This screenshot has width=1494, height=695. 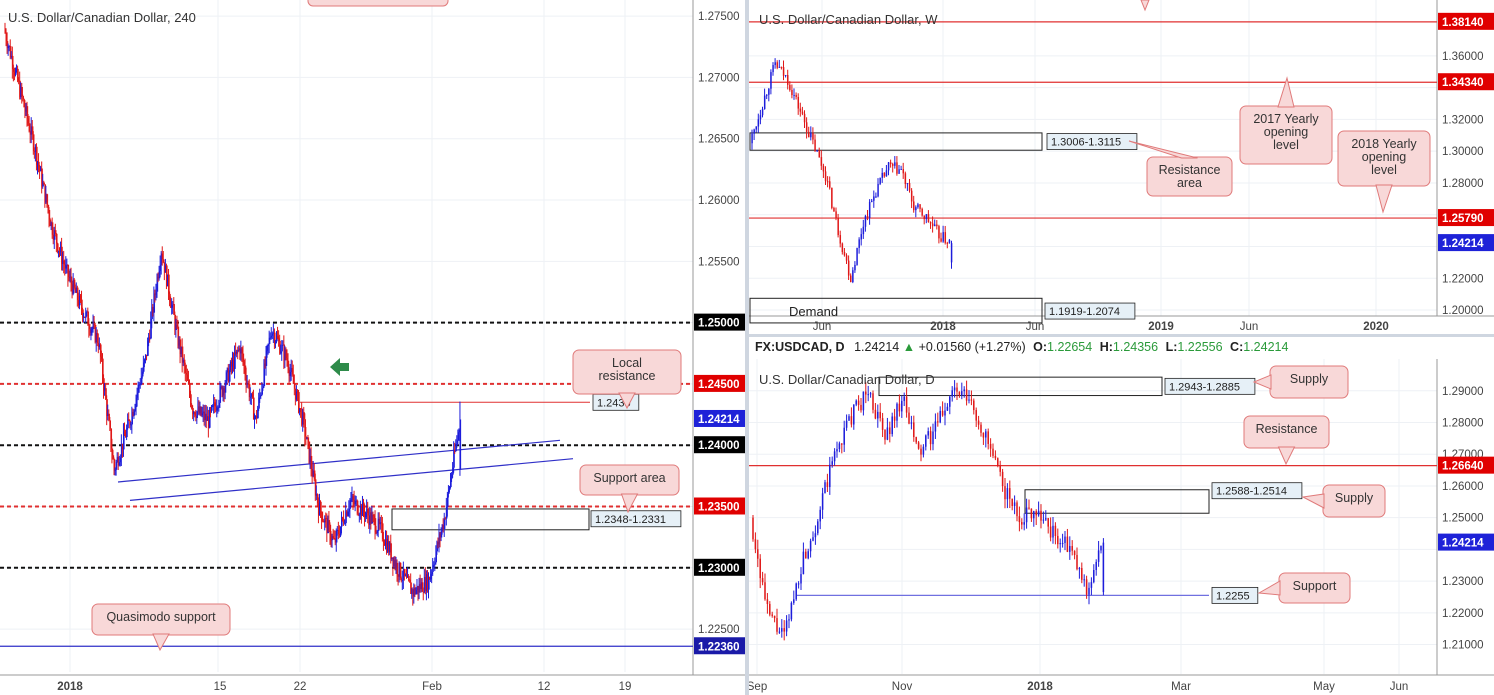 What do you see at coordinates (102, 17) in the screenshot?
I see `h4-chart-title: U.S. Dollar/Canadian Dollar, 240` at bounding box center [102, 17].